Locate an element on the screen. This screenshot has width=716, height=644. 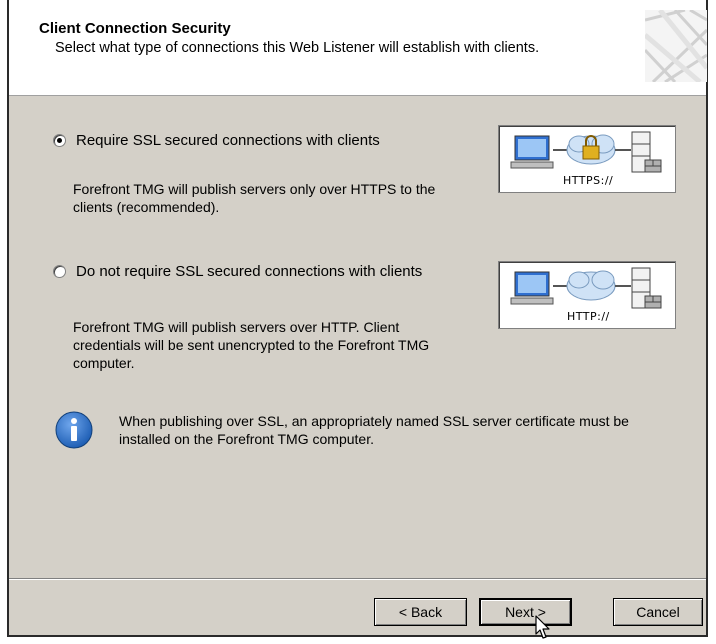
next-button: Next > is located at coordinates (525, 612).